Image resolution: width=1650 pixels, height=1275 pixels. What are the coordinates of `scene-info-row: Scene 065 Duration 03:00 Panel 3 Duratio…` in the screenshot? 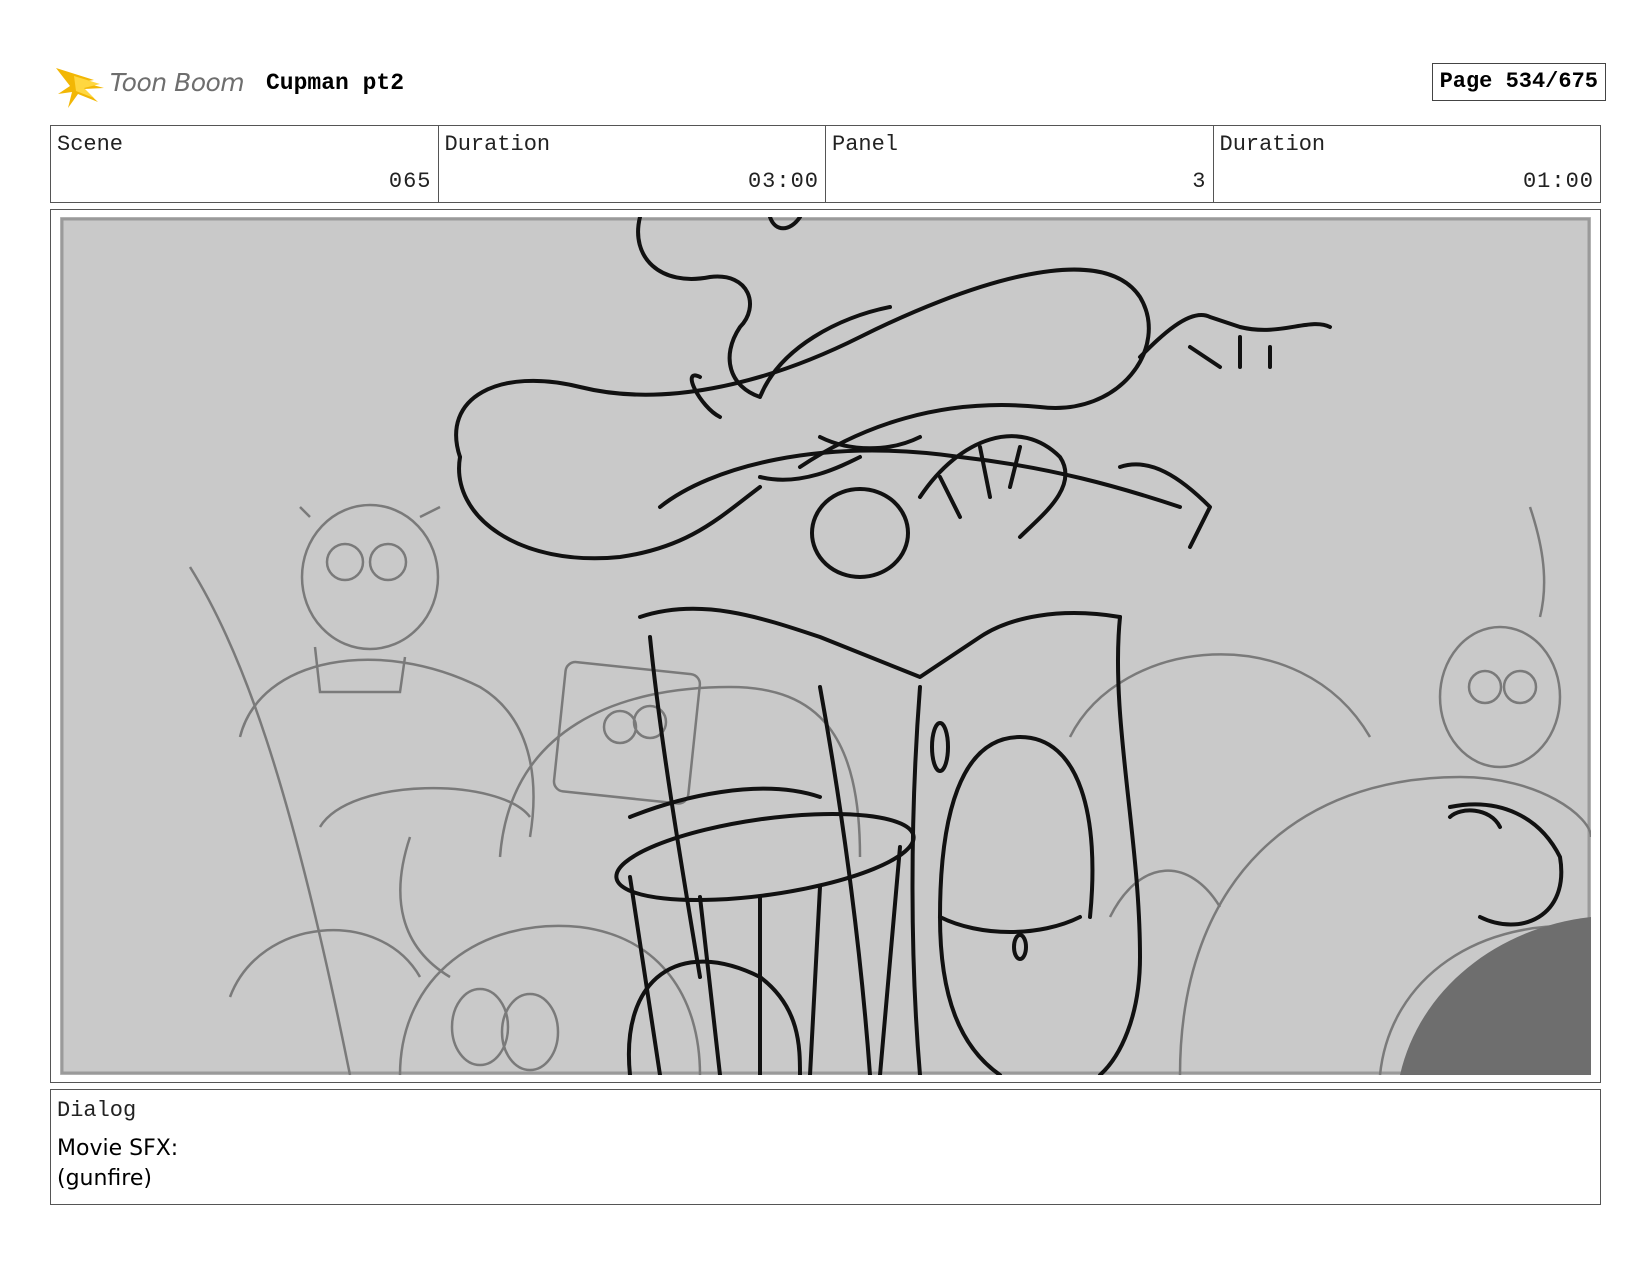 It's located at (825, 164).